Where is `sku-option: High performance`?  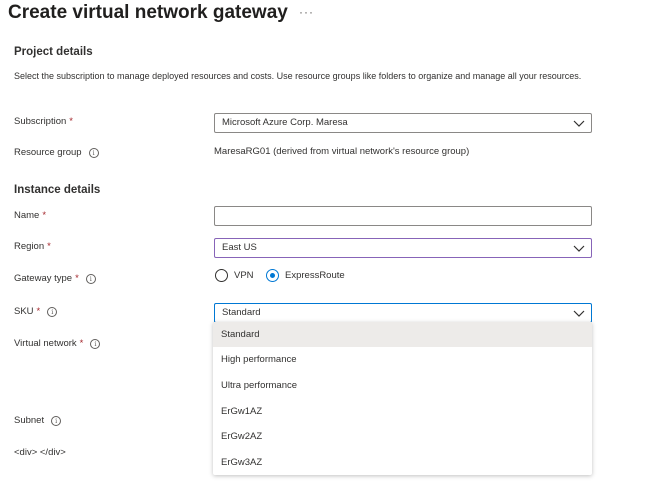
sku-option: High performance is located at coordinates (402, 359).